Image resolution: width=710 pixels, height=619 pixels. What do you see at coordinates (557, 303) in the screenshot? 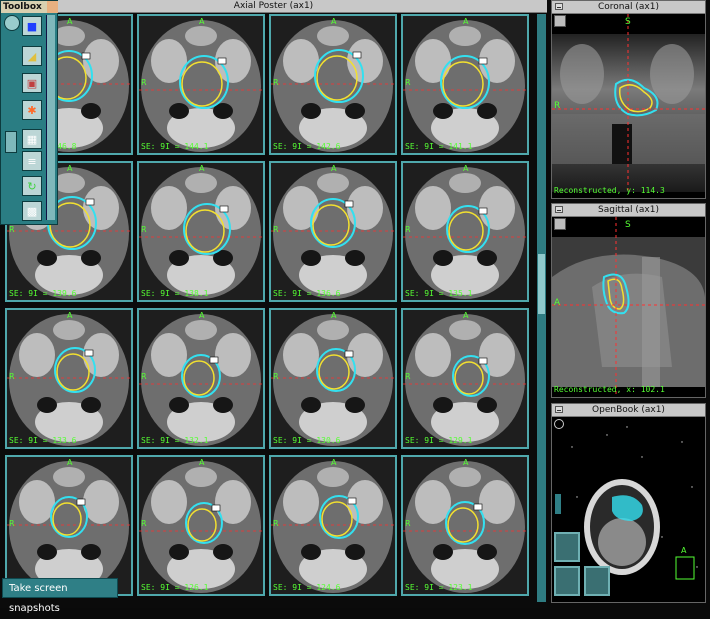
I see `sagittal-orient-left: A` at bounding box center [557, 303].